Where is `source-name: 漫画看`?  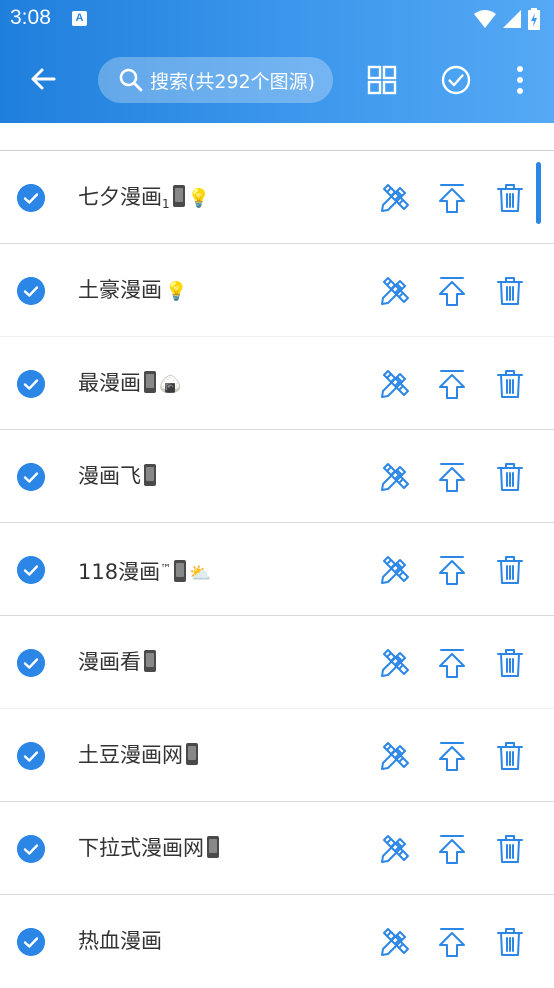
source-name: 漫画看 is located at coordinates (117, 662).